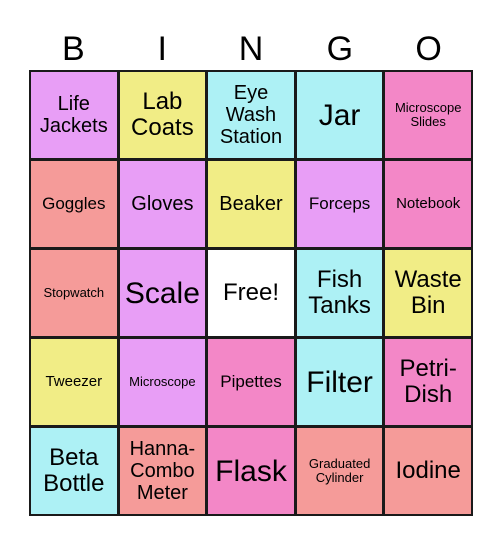  I want to click on header-letter-n: N, so click(251, 49).